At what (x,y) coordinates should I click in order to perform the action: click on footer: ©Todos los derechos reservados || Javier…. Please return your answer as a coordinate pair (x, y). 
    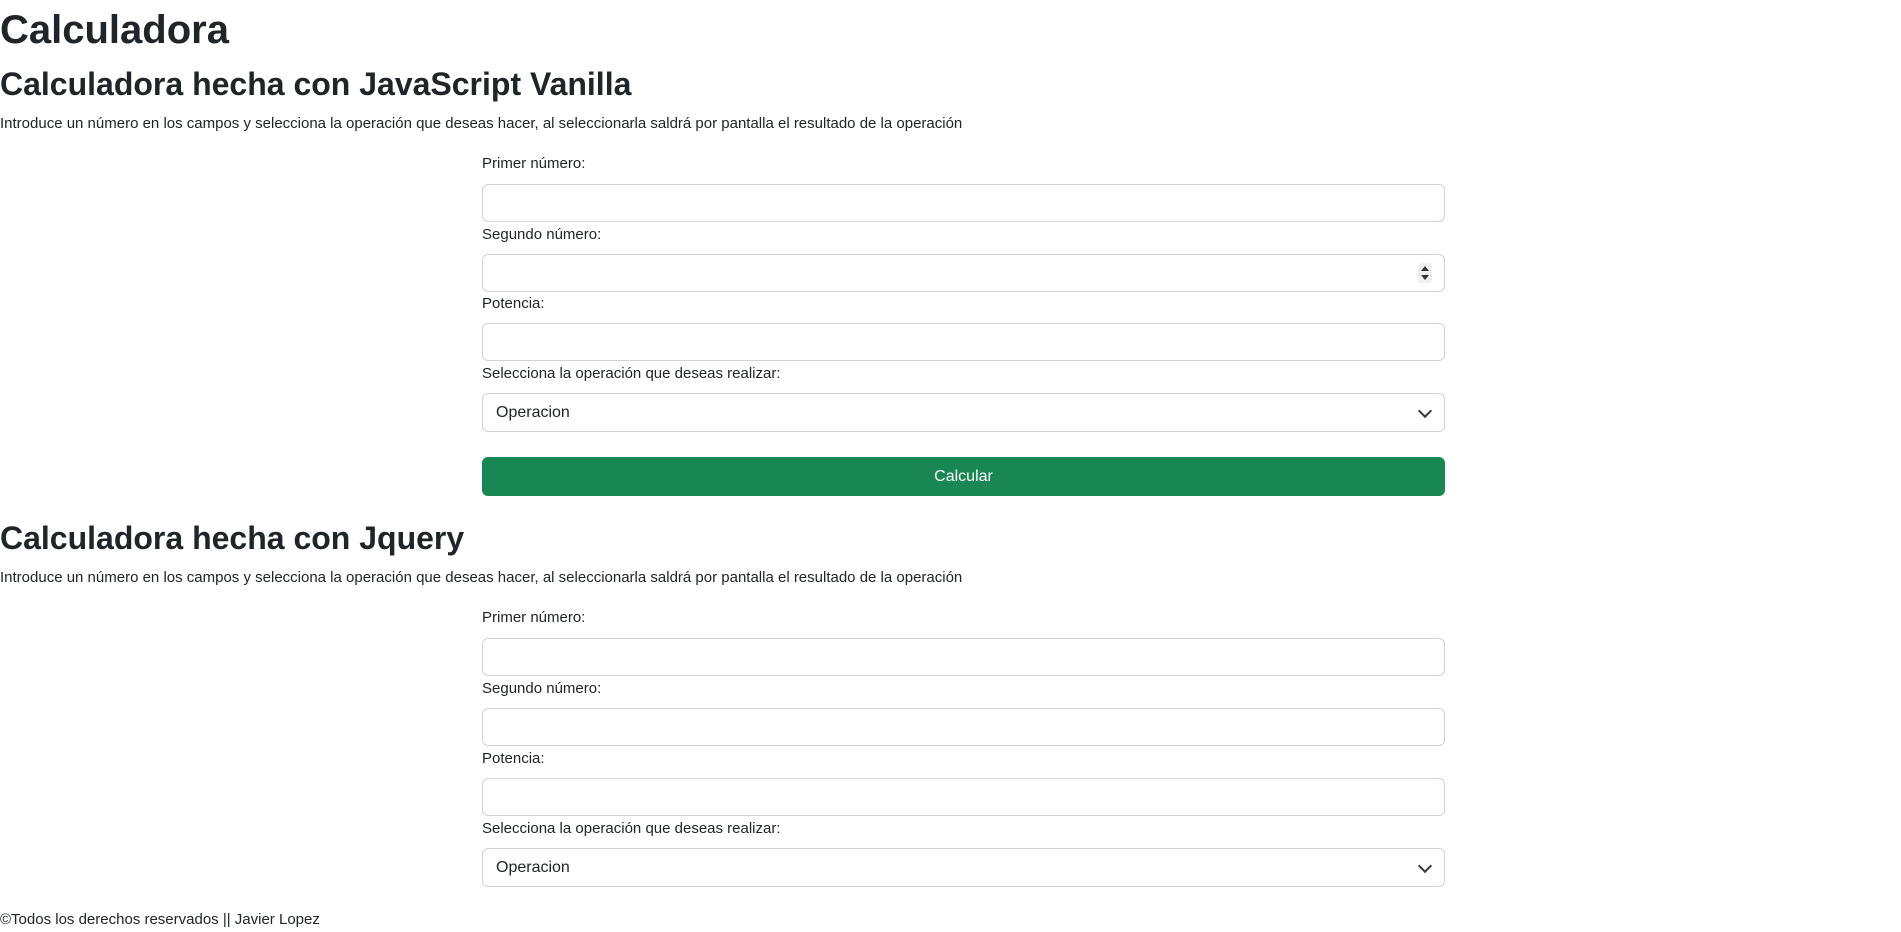
    Looking at the image, I should click on (160, 920).